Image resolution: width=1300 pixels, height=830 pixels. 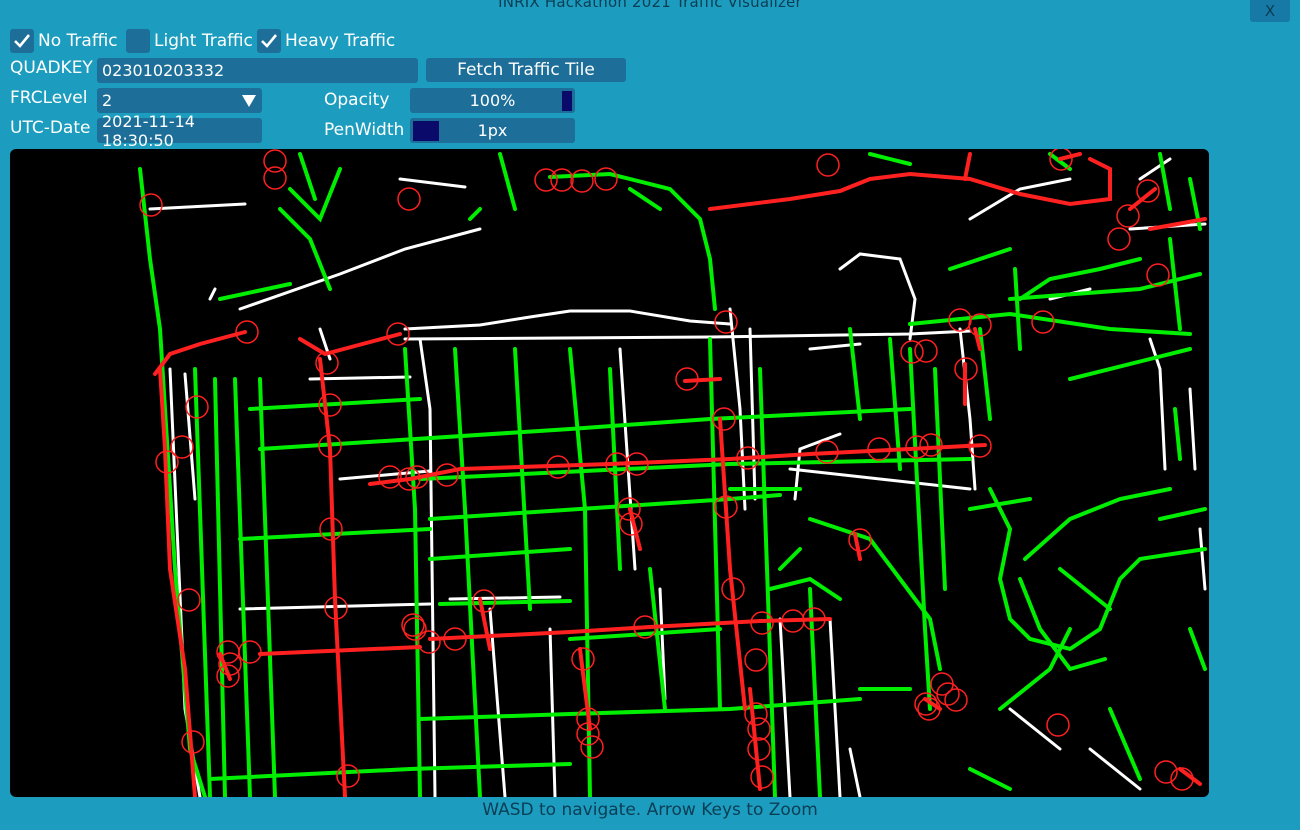 I want to click on quadkey-label: QUADKEY, so click(x=51, y=68).